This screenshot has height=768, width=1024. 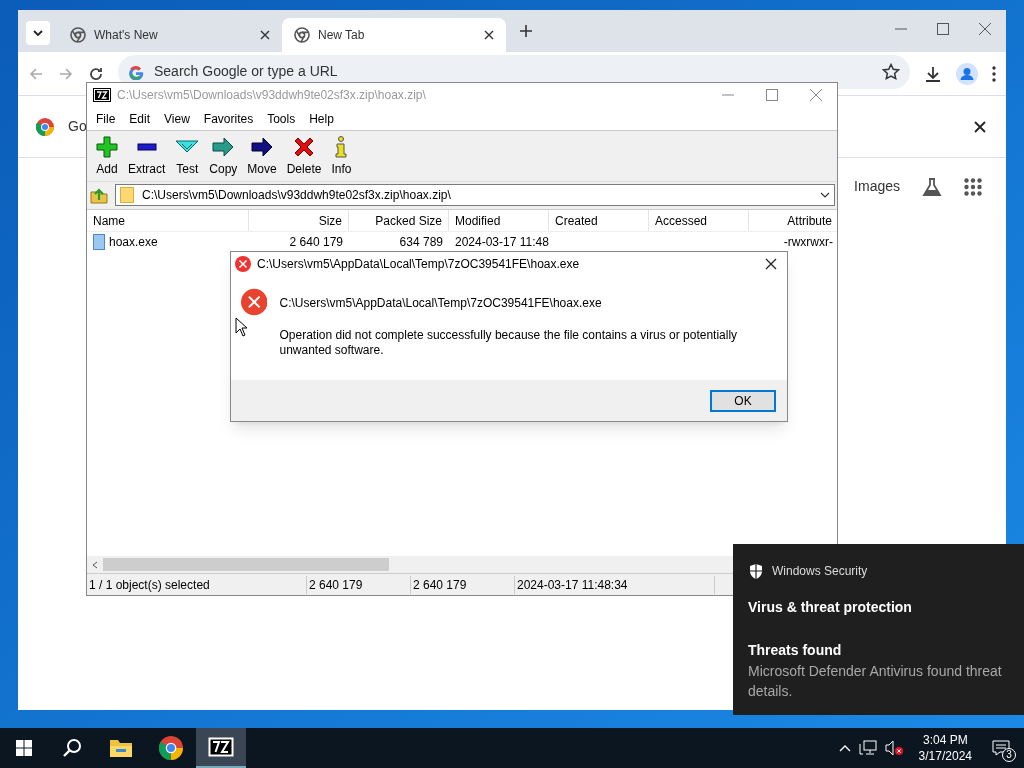 What do you see at coordinates (102, 95) in the screenshot?
I see `app-icon` at bounding box center [102, 95].